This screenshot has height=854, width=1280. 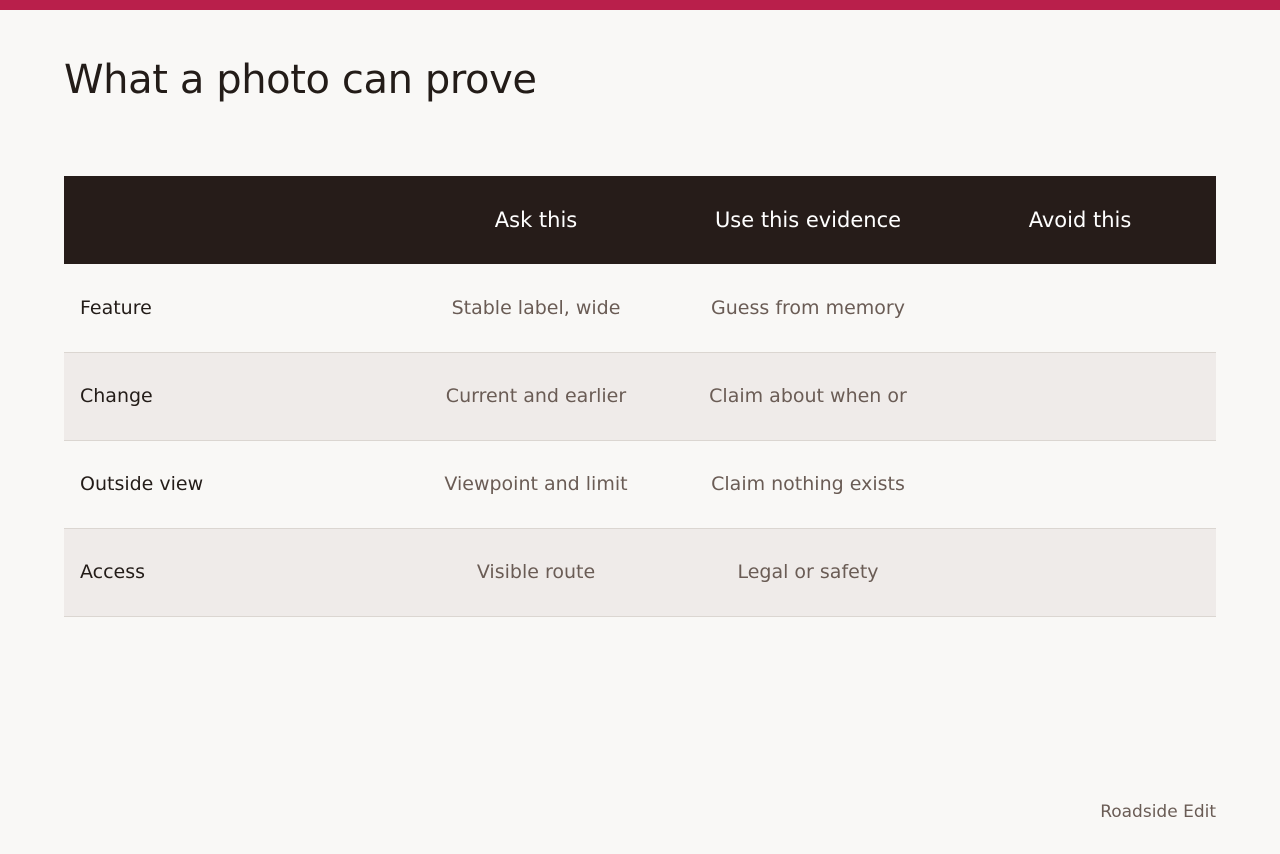 I want to click on ask-cell: Stable label, wide, so click(x=536, y=307).